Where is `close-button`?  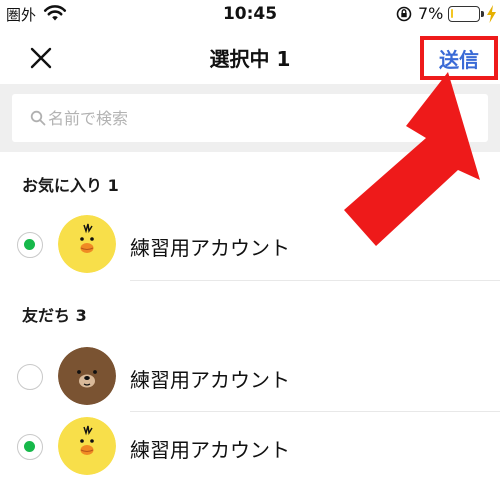 close-button is located at coordinates (41, 58).